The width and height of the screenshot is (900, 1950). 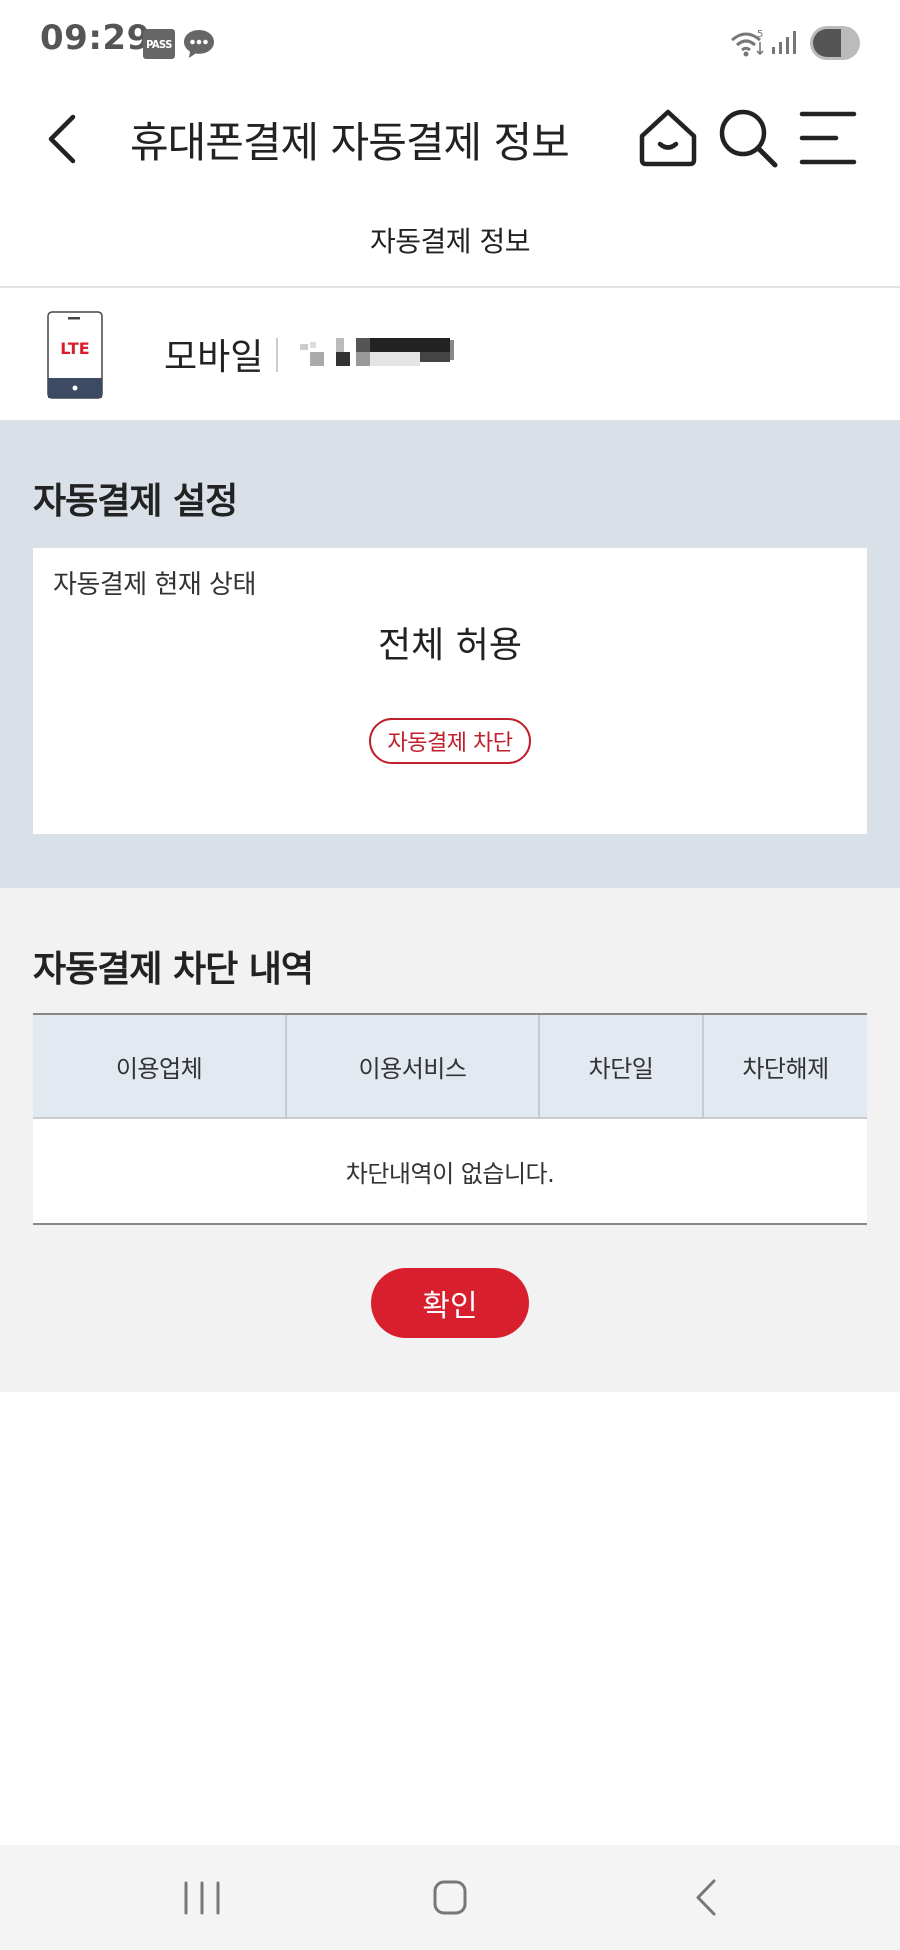 What do you see at coordinates (835, 43) in the screenshot?
I see `toggle-icon` at bounding box center [835, 43].